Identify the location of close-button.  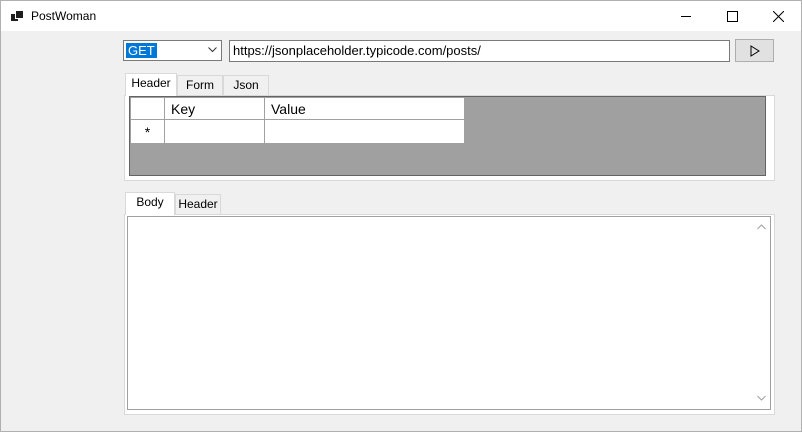
(778, 16).